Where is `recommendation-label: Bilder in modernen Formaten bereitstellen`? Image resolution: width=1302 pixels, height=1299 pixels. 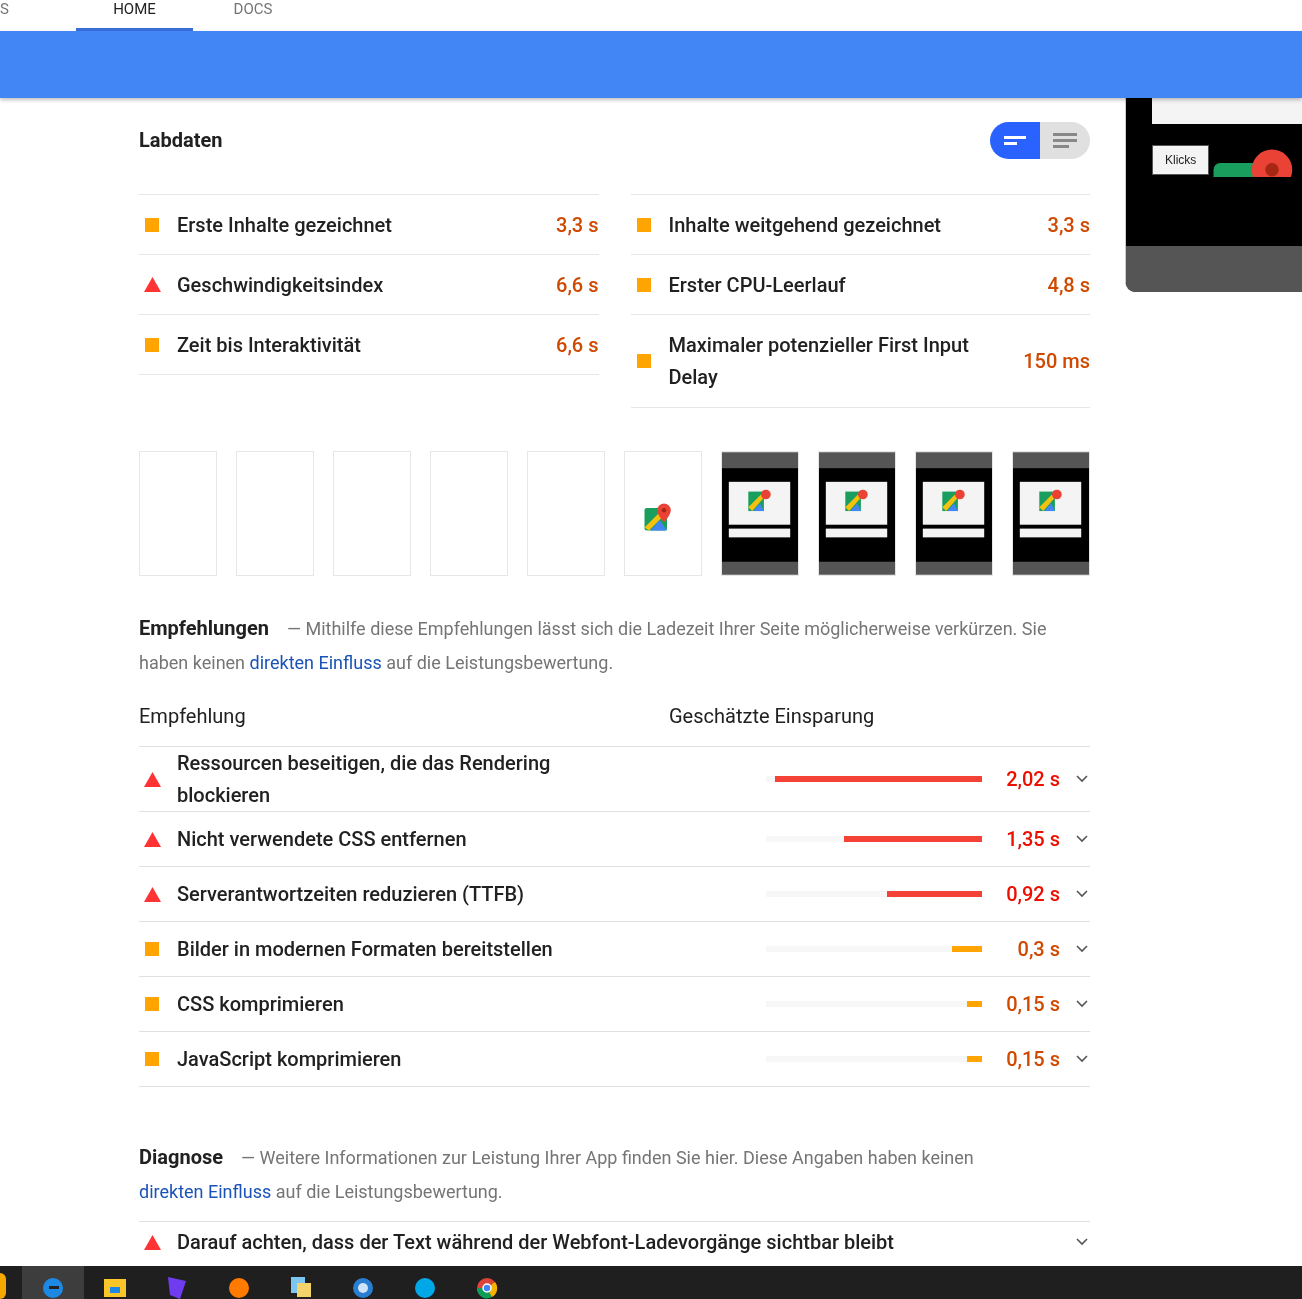 recommendation-label: Bilder in modernen Formaten bereitstellen is located at coordinates (365, 949).